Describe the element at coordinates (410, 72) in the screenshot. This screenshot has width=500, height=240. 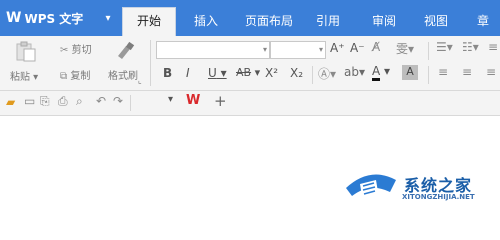
I see `character-shading-icon: A` at that location.